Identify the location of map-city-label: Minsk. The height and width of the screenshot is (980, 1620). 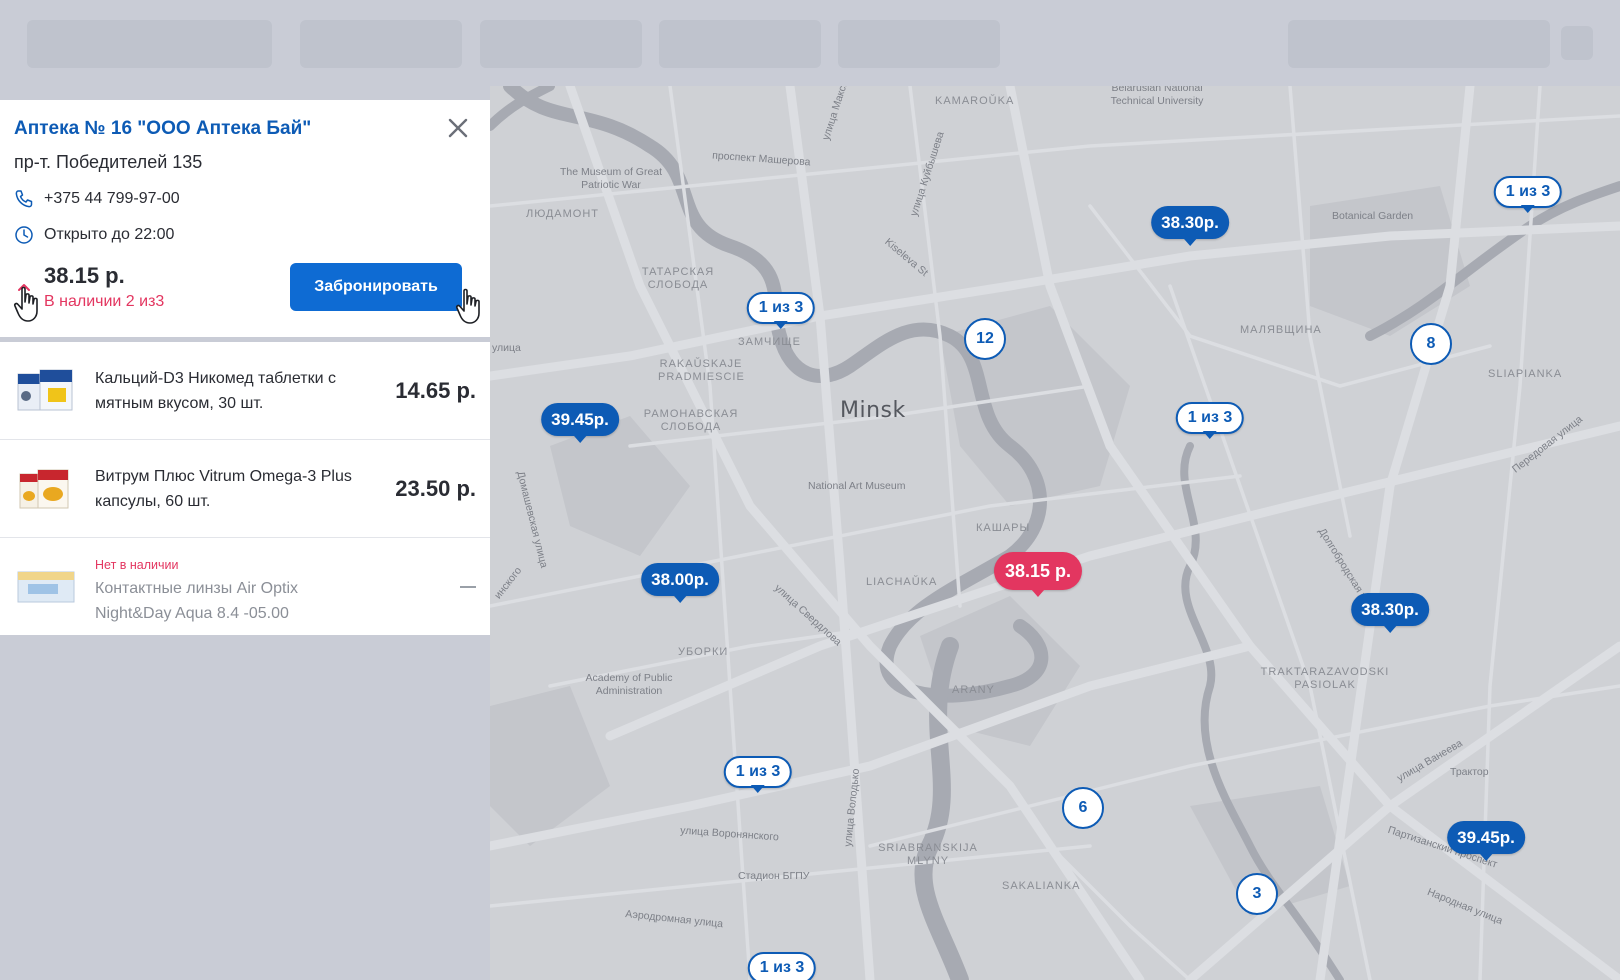
(873, 410).